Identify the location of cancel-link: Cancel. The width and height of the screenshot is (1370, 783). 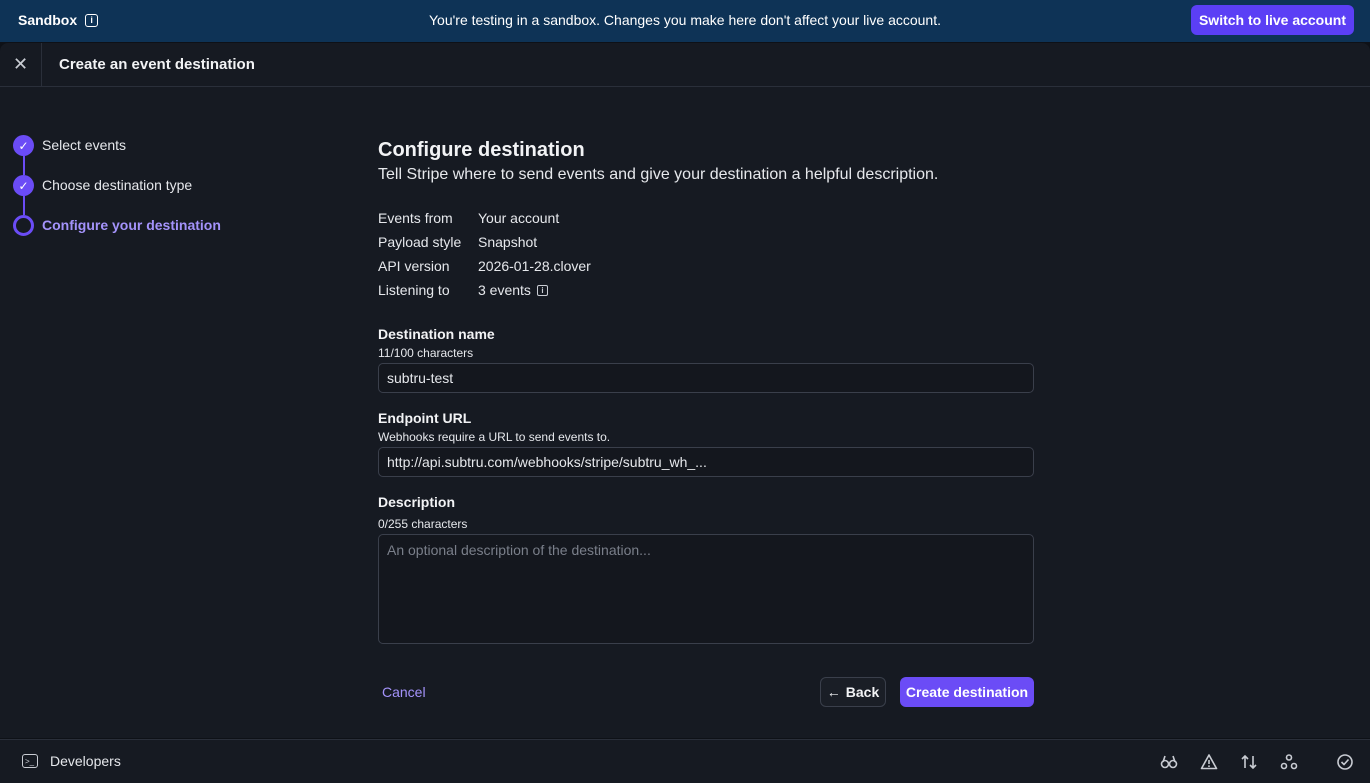
(404, 692).